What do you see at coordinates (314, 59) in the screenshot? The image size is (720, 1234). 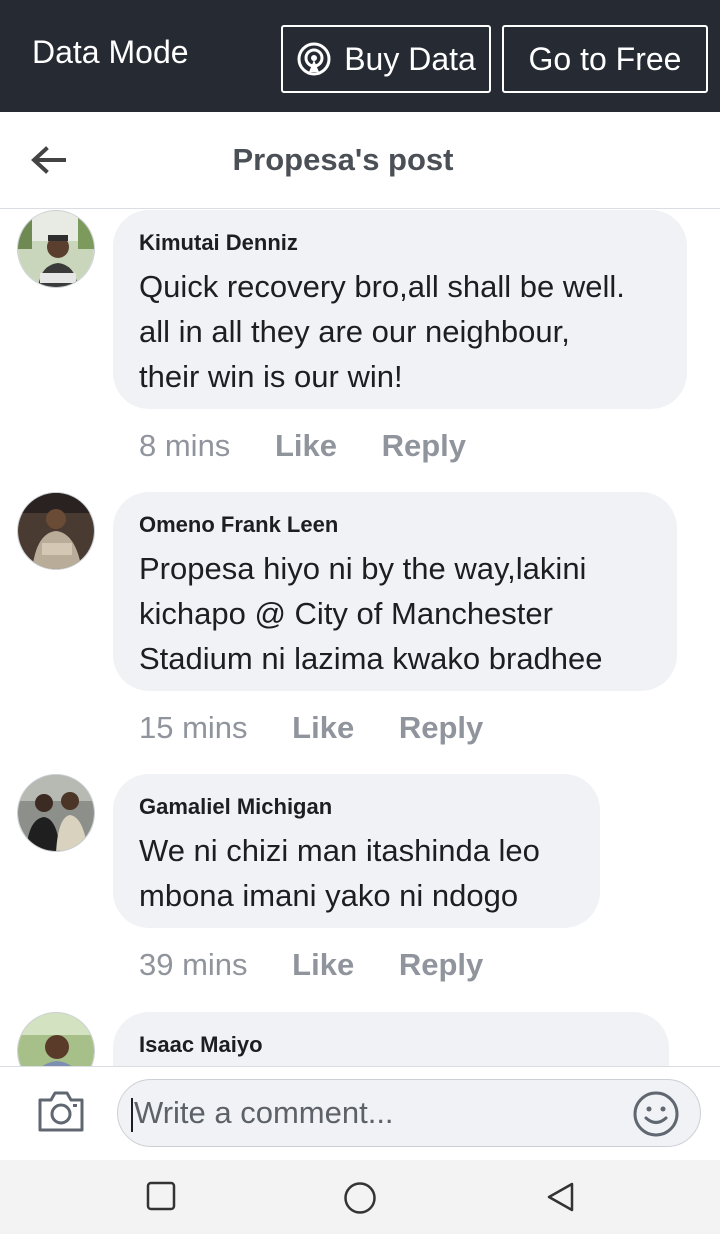 I see `broadcast-icon` at bounding box center [314, 59].